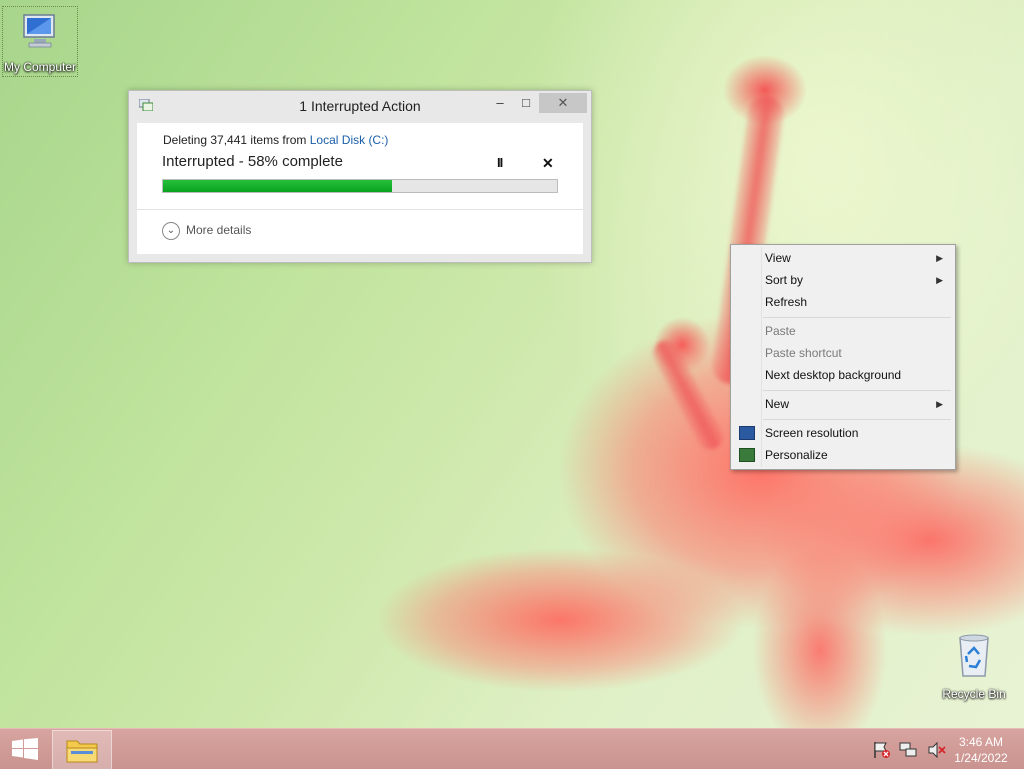 Image resolution: width=1024 pixels, height=770 pixels. I want to click on pause-button: II, so click(500, 162).